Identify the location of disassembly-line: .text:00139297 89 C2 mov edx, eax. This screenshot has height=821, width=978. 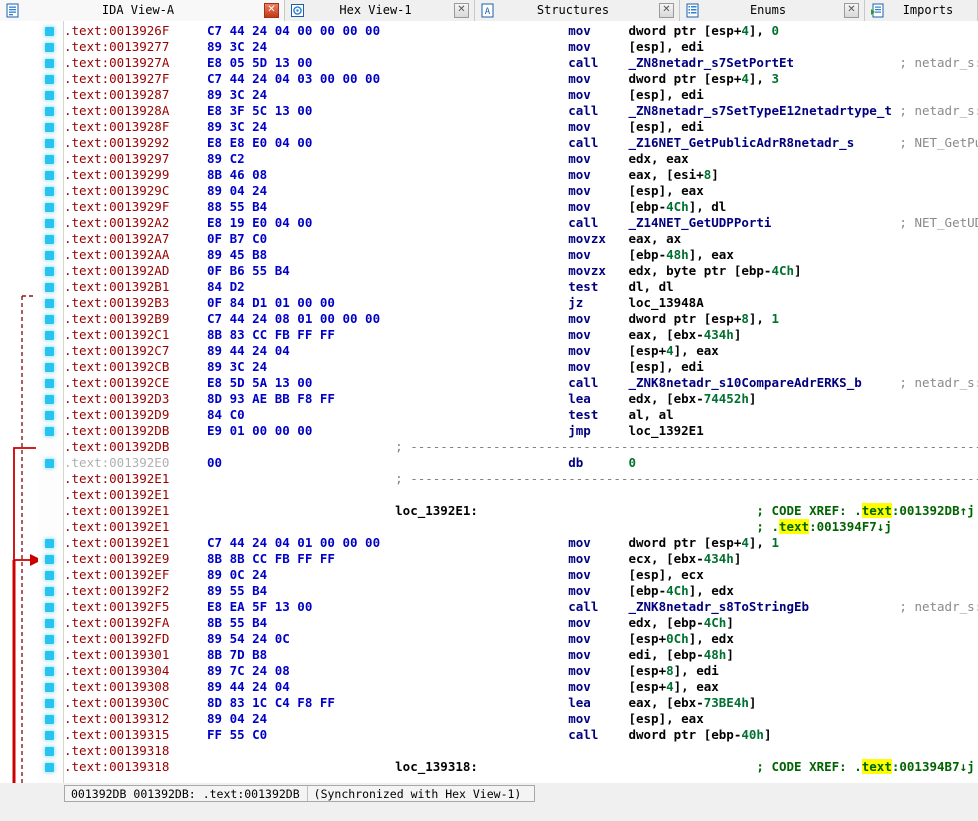
(376, 159).